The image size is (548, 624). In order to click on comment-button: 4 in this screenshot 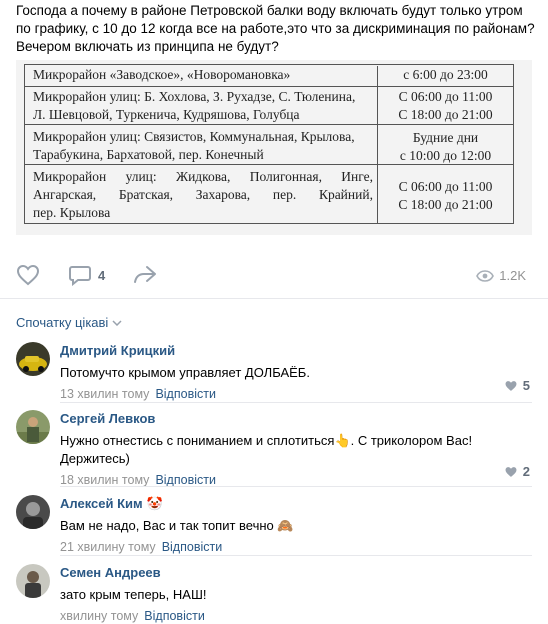, I will do `click(86, 275)`.